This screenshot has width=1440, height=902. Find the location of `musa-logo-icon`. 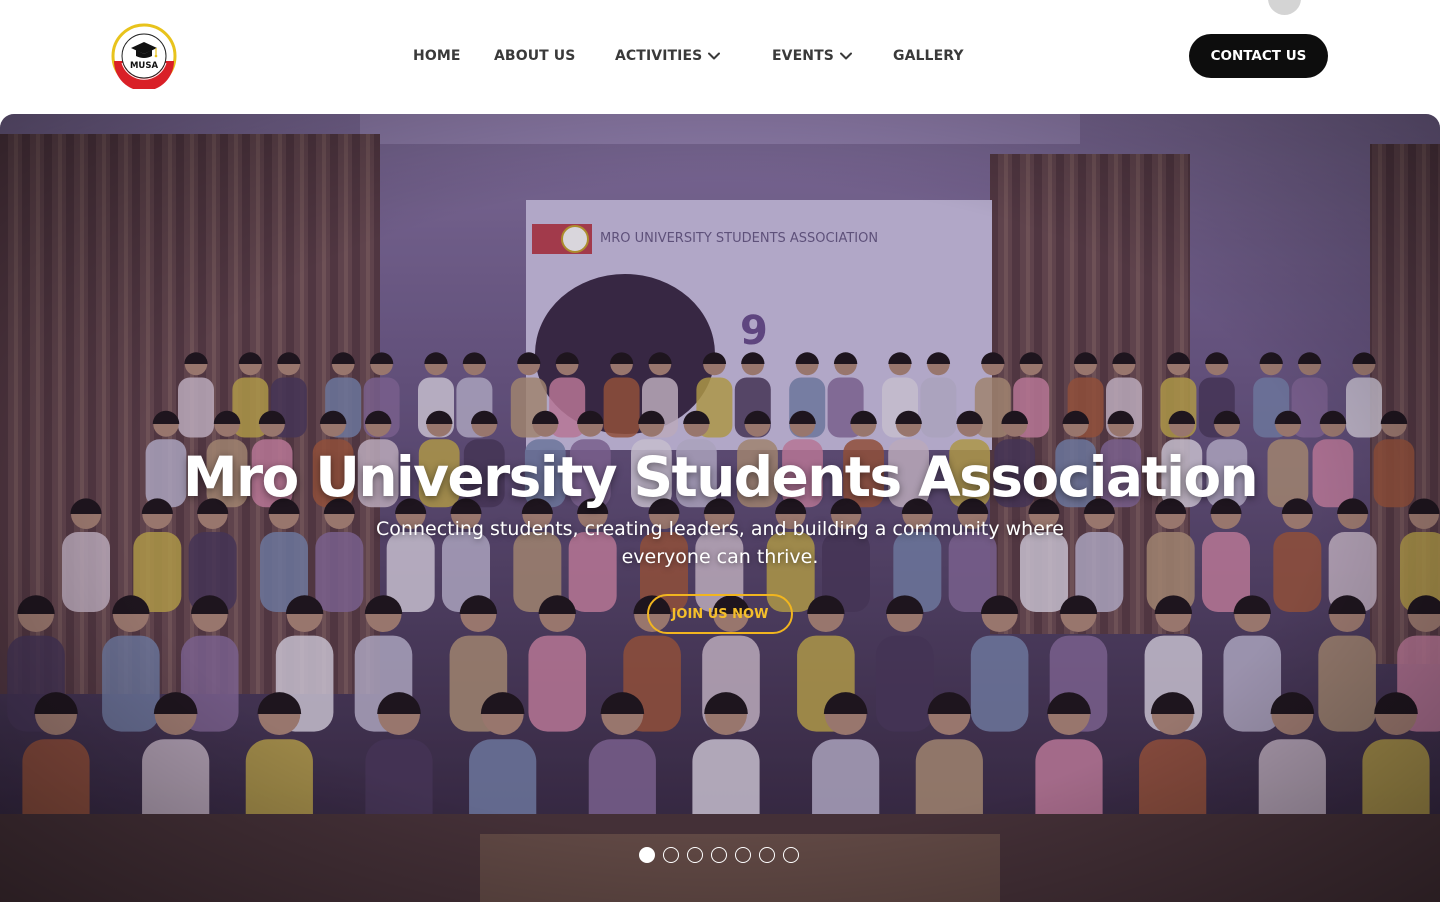

musa-logo-icon is located at coordinates (144, 57).